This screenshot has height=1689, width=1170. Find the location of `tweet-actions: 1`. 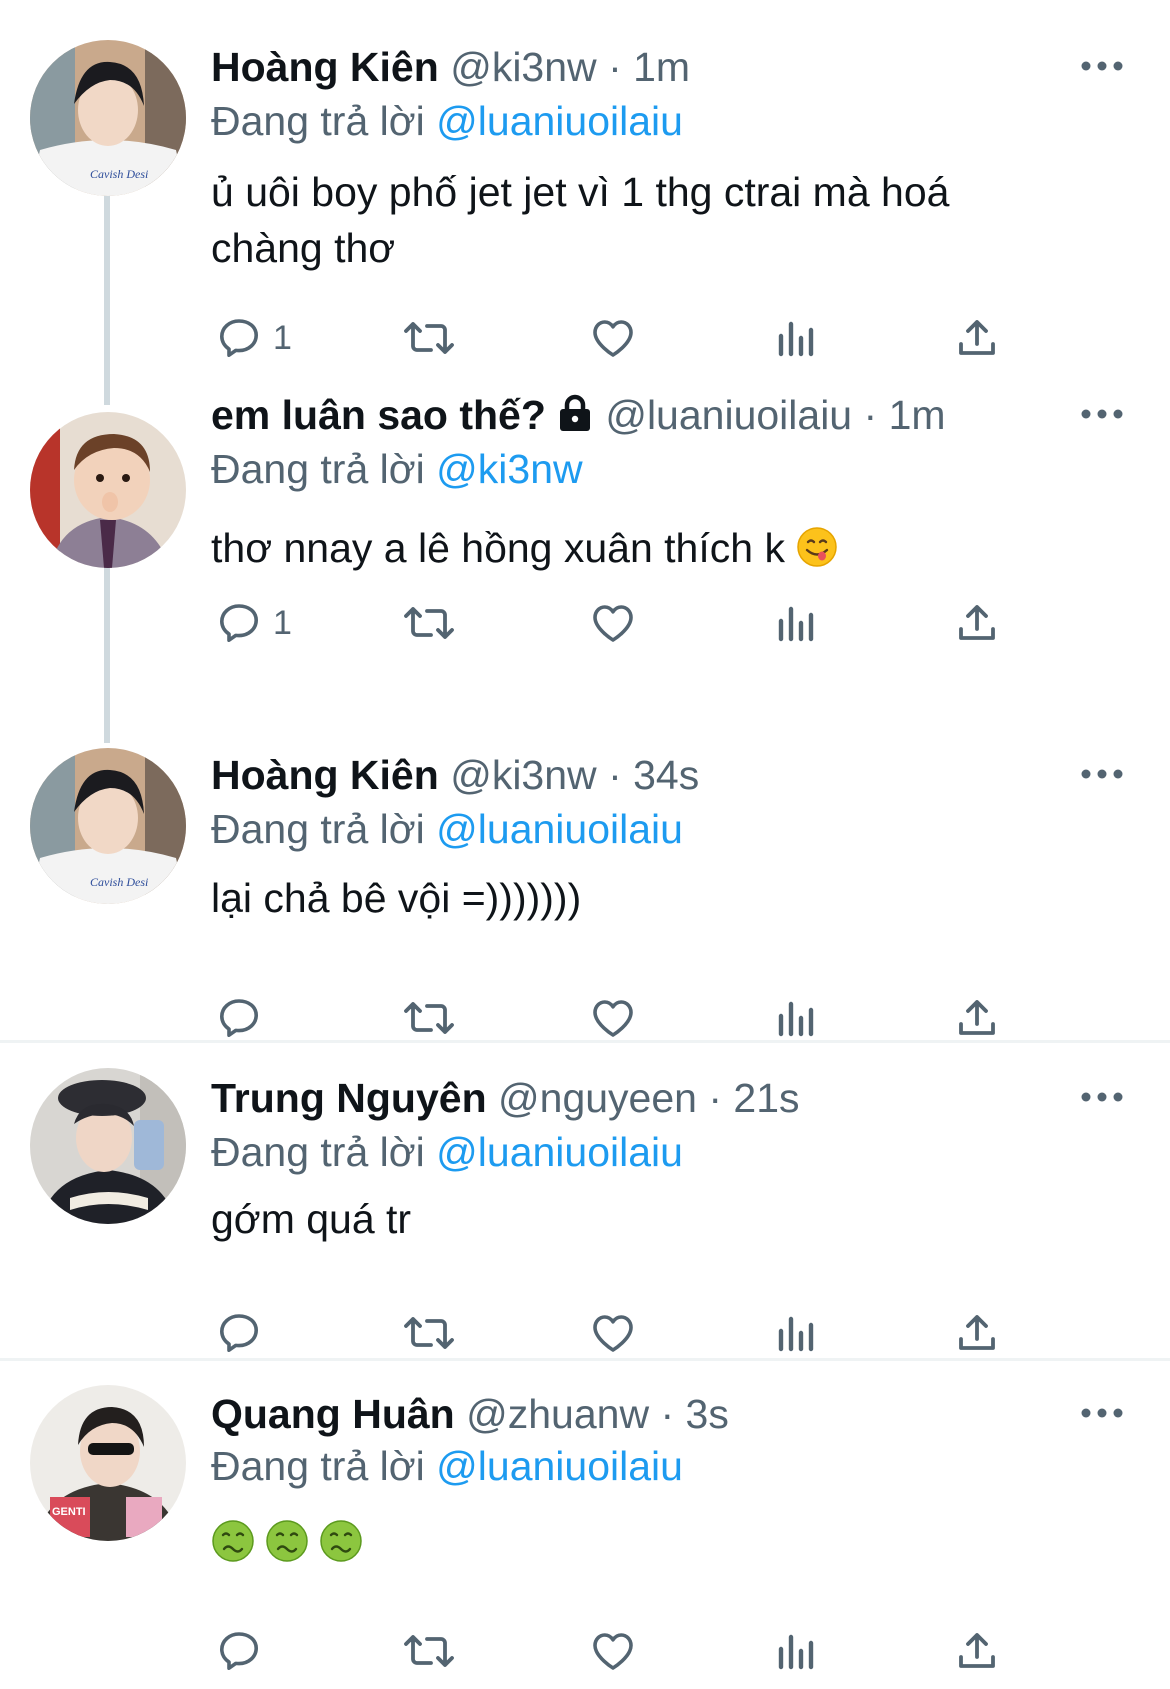

tweet-actions: 1 is located at coordinates (631, 623).